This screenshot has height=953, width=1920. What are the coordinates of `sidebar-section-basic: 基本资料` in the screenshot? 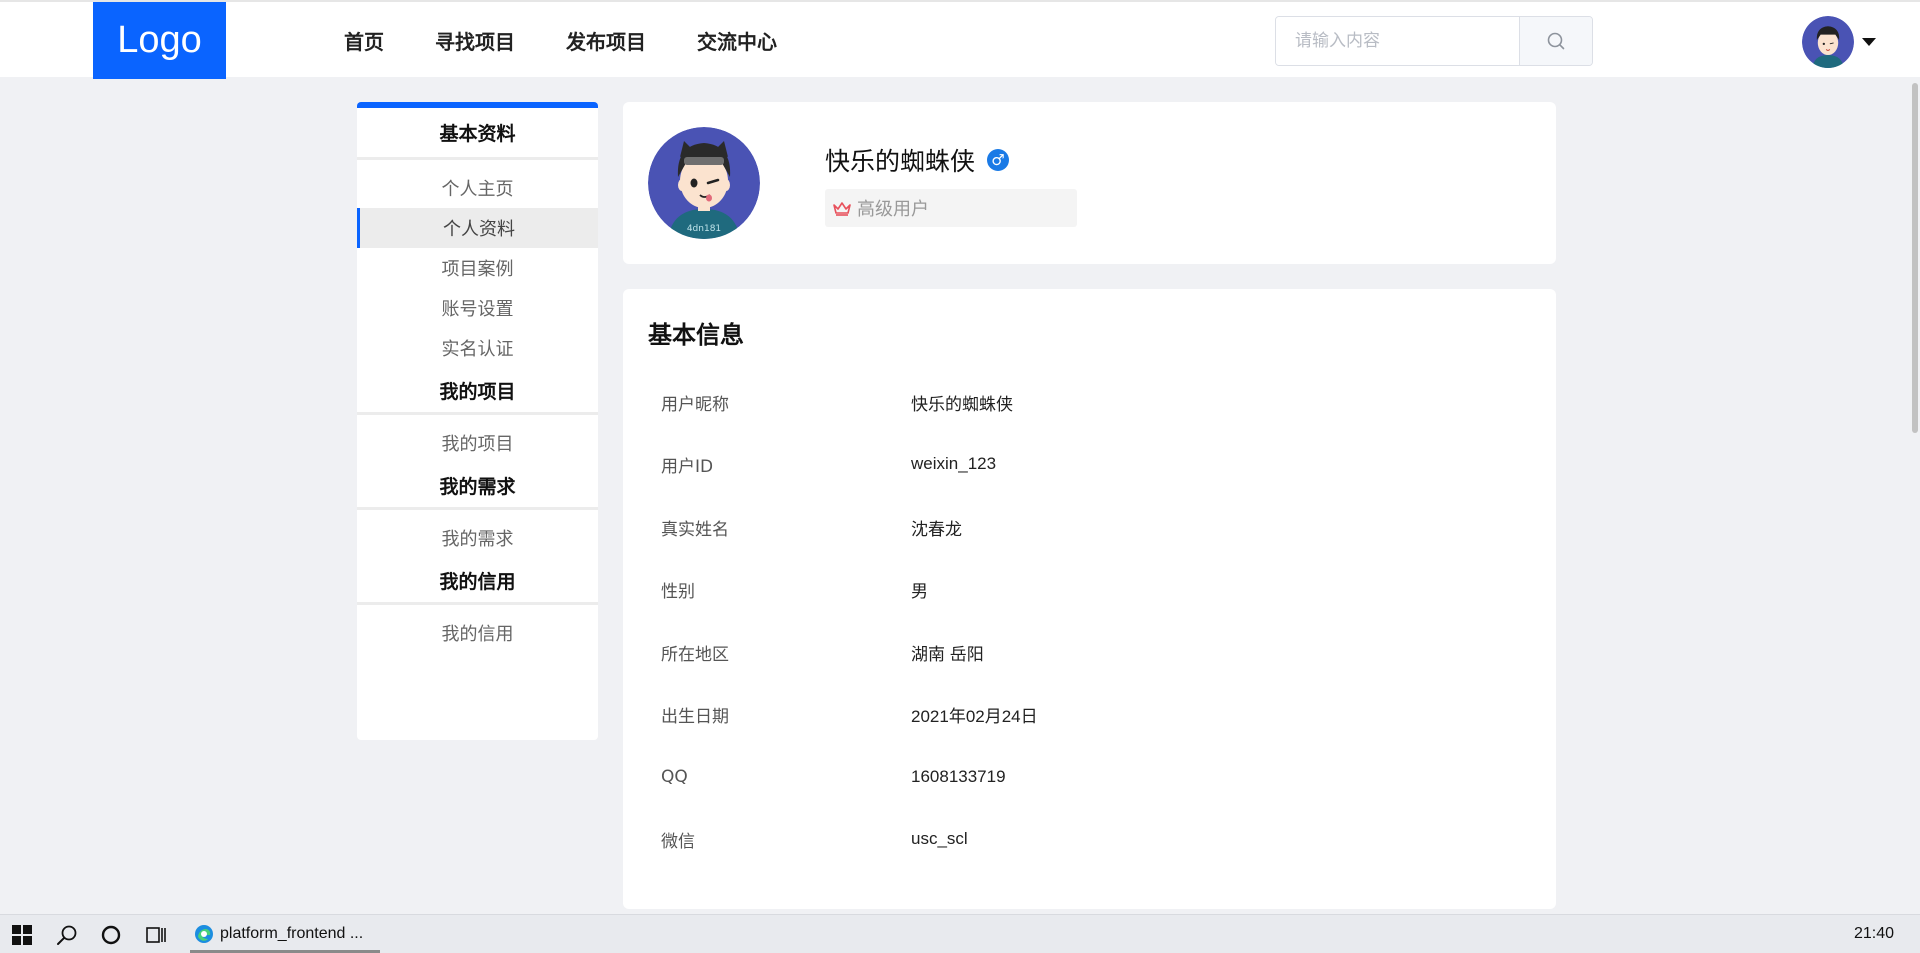 It's located at (477, 134).